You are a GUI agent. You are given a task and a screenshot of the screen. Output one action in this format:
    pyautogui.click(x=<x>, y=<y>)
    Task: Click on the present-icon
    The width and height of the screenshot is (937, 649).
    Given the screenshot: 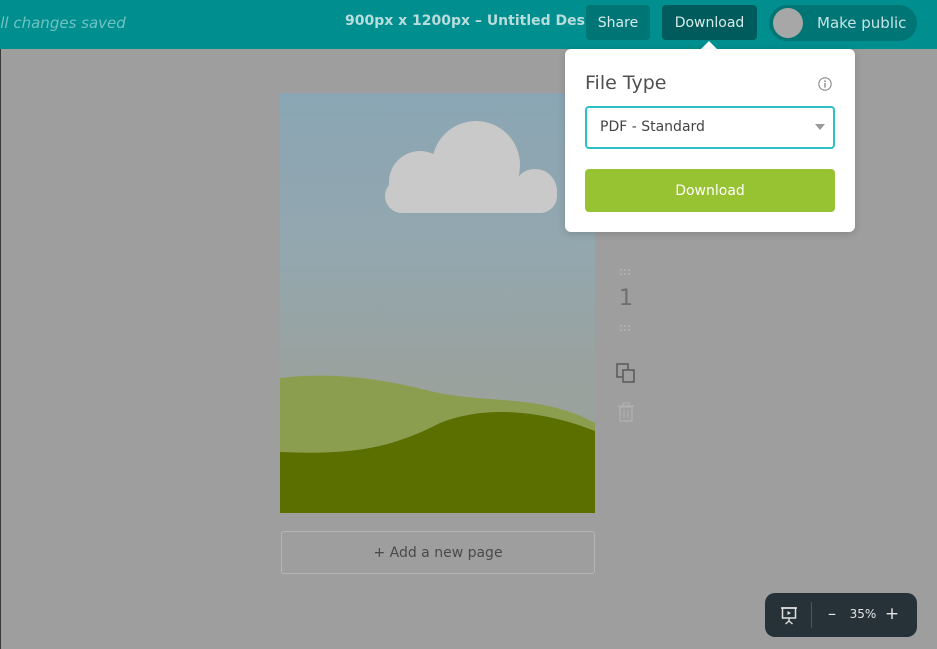 What is the action you would take?
    pyautogui.click(x=789, y=615)
    